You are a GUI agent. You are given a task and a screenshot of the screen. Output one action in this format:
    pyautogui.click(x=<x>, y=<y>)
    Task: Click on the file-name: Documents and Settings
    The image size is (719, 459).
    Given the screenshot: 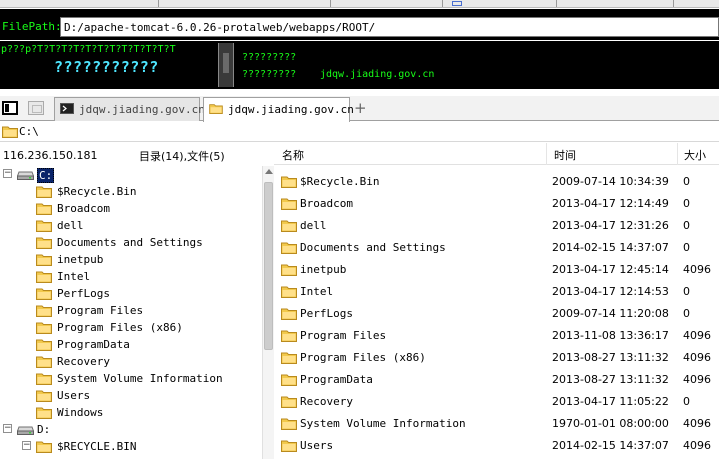 What is the action you would take?
    pyautogui.click(x=373, y=247)
    